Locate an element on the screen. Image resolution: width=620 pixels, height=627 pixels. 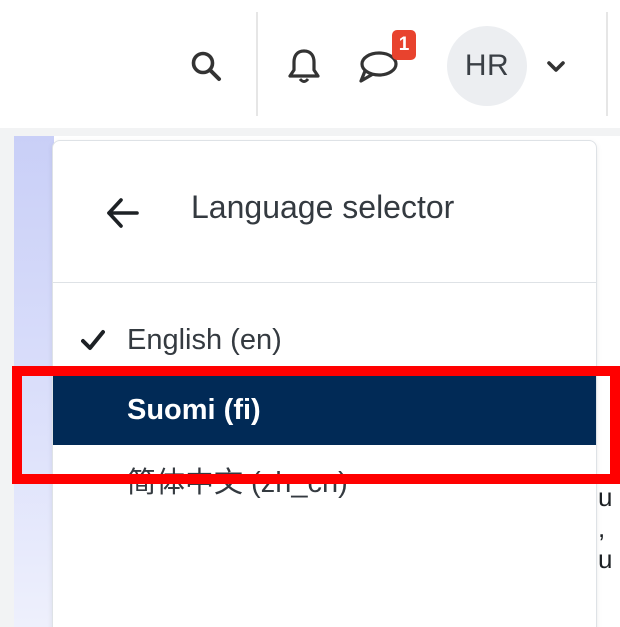
navbar-divider-right is located at coordinates (607, 64).